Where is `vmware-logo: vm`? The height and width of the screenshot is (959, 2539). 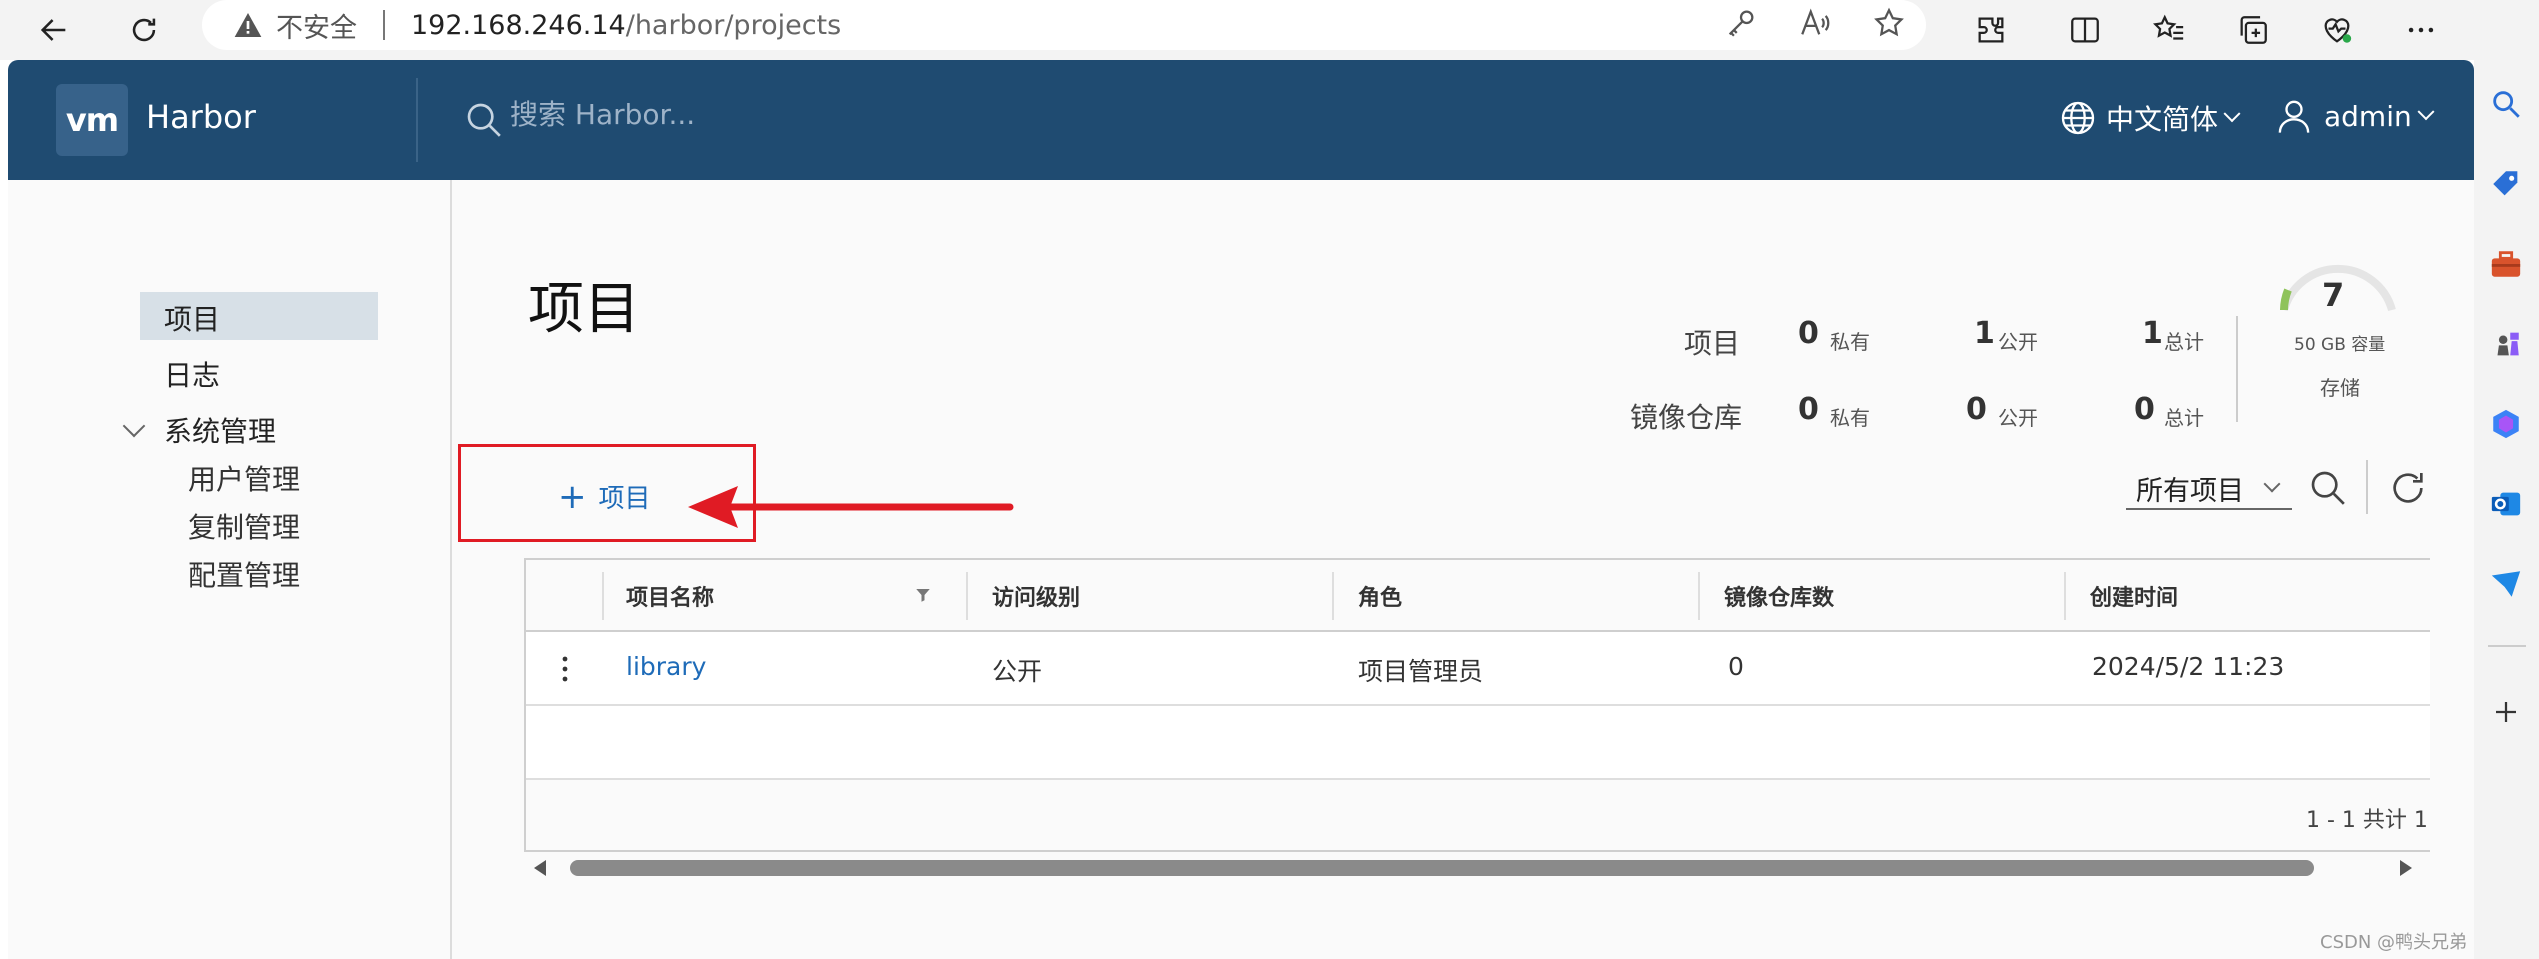 vmware-logo: vm is located at coordinates (92, 120).